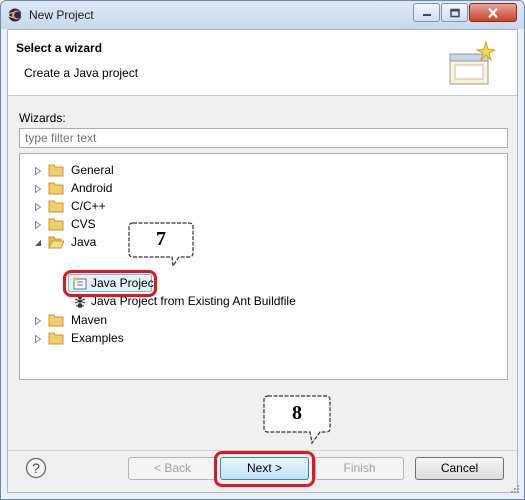 The image size is (525, 500). Describe the element at coordinates (61, 15) in the screenshot. I see `window-title: New Project` at that location.